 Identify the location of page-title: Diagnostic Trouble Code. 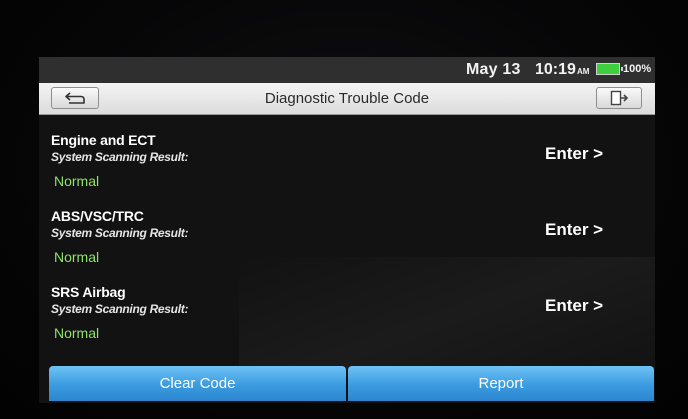
(347, 98).